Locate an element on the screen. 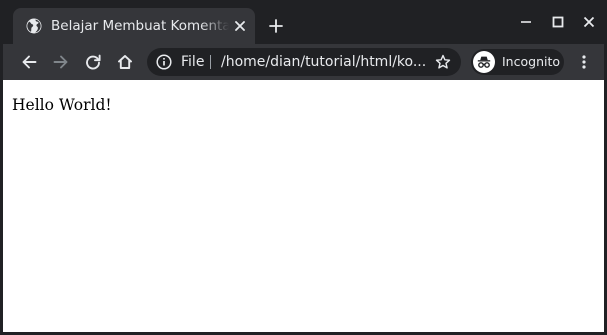 This screenshot has width=607, height=335. incognito-icon is located at coordinates (484, 62).